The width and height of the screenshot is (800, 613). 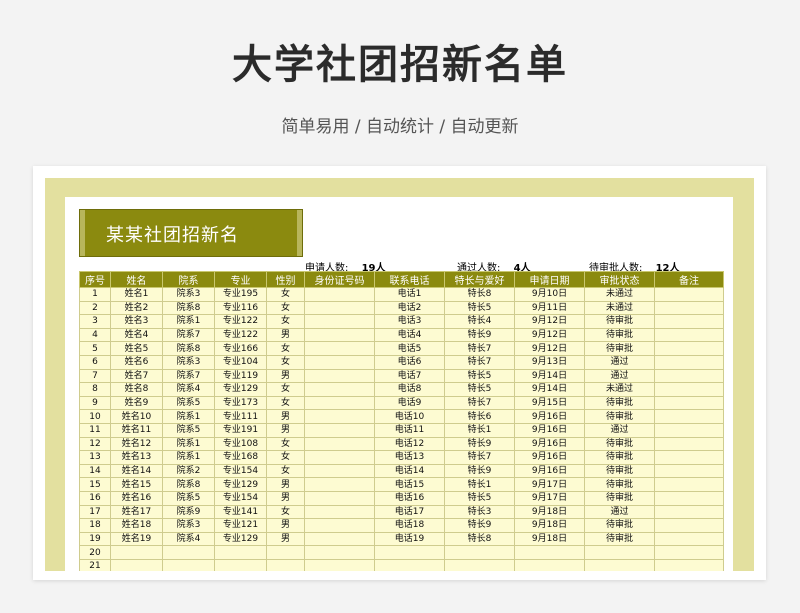 I want to click on cell-index: 8, so click(x=95, y=389).